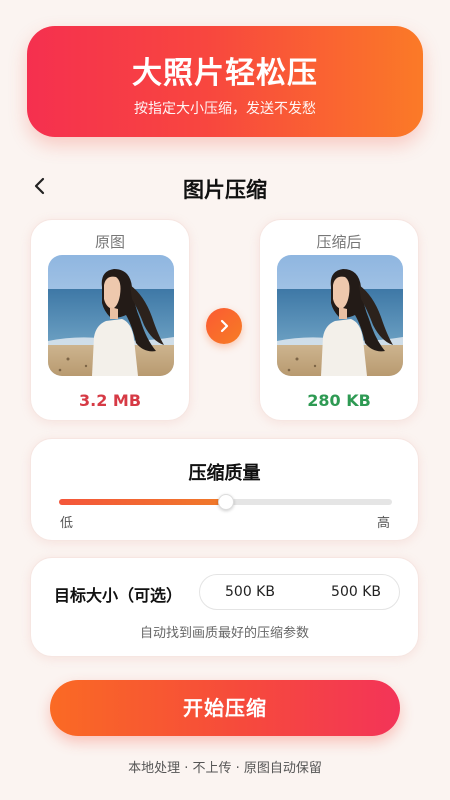 The width and height of the screenshot is (450, 800). I want to click on banner-title: 大照片轻松压, so click(225, 73).